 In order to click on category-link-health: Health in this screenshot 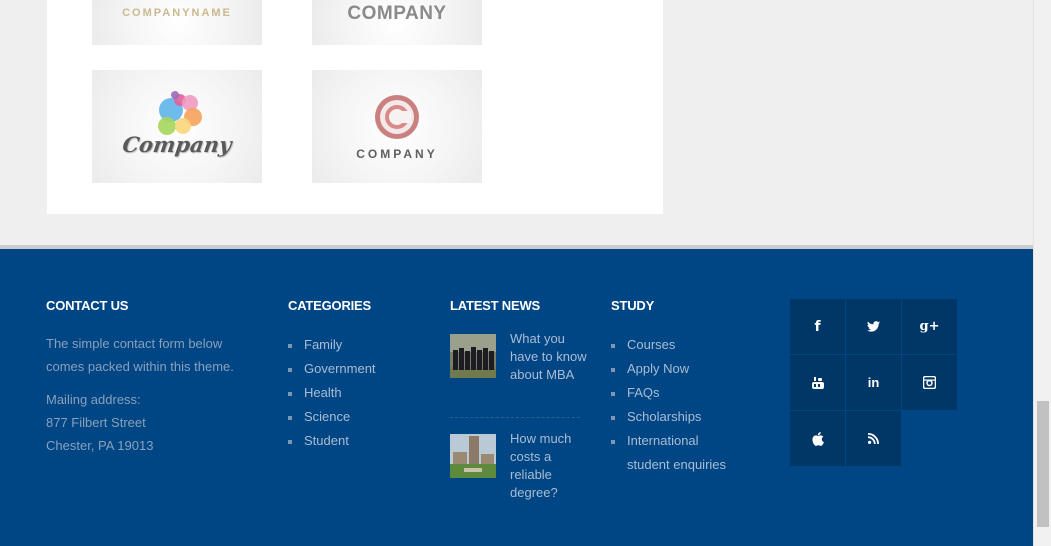, I will do `click(332, 393)`.